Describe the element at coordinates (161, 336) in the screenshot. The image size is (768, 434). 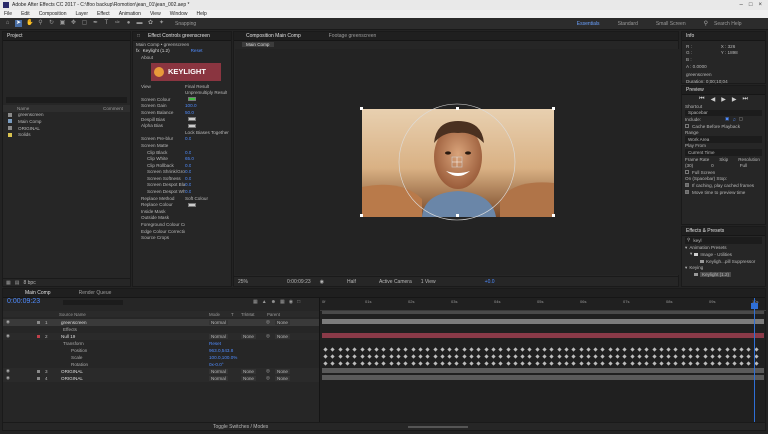
I see `table-row: ◉ 2 Null 19 Normal None ◎ None` at that location.